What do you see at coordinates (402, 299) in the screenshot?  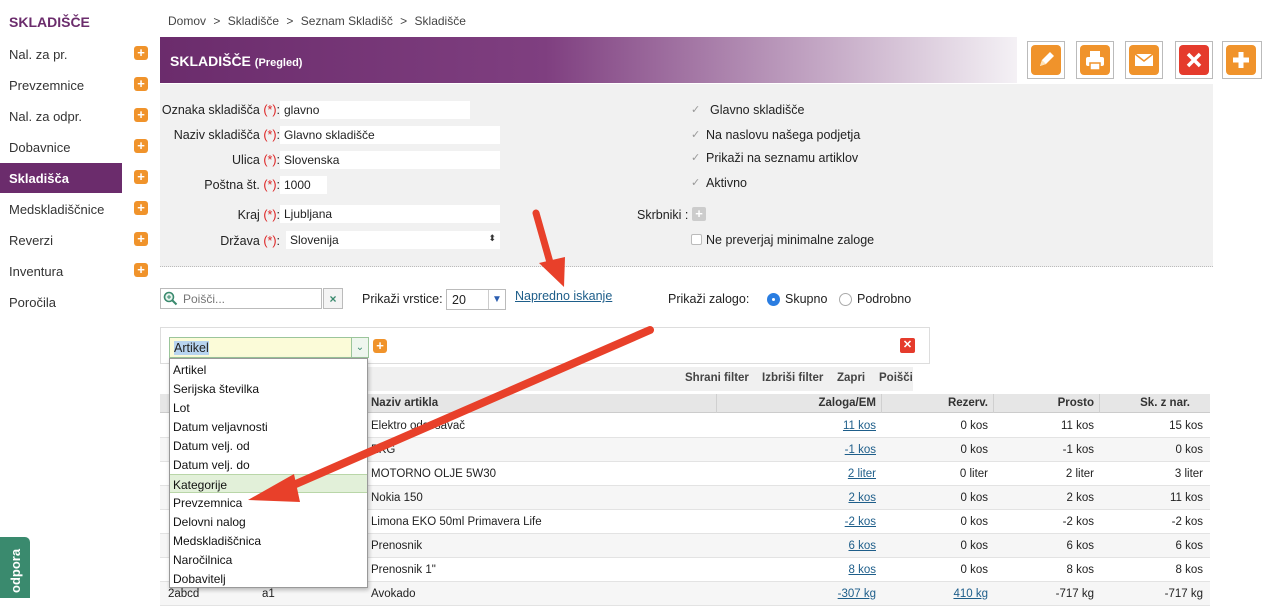 I see `rows-label: Prikaži vrstice:` at bounding box center [402, 299].